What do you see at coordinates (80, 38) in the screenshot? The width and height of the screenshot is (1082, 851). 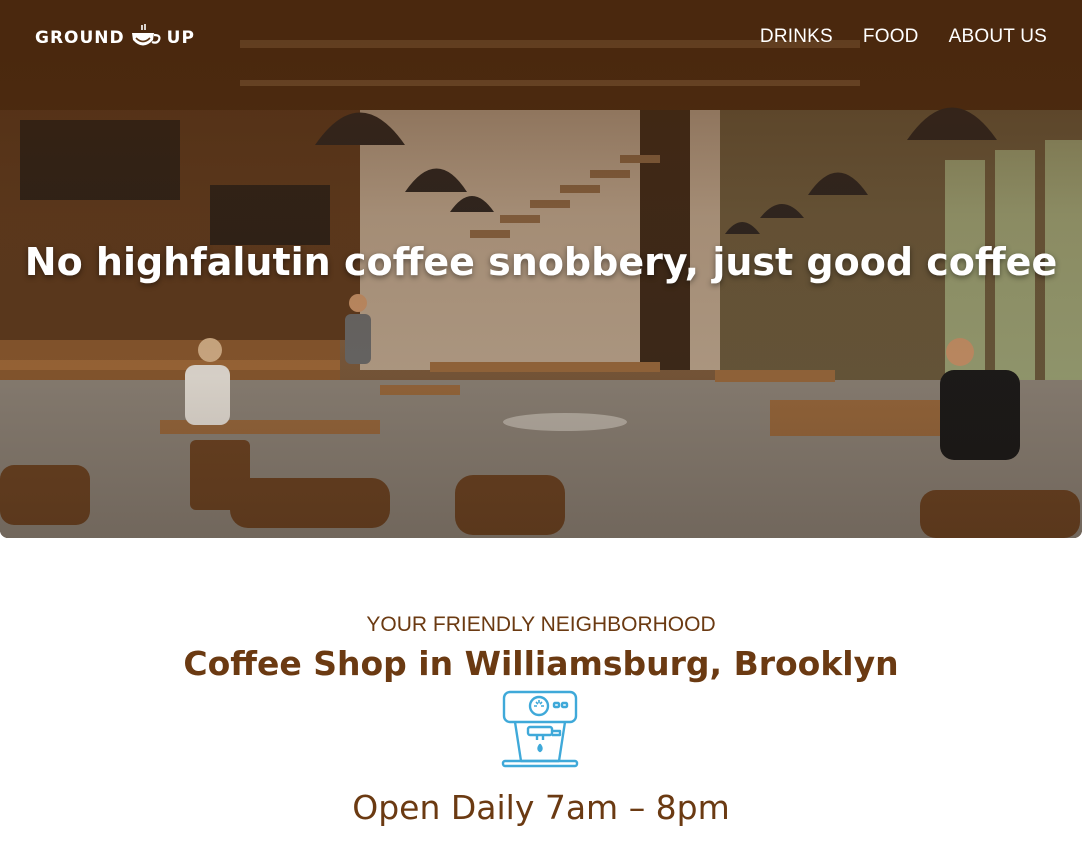 I see `logo-text-ground: GROUND` at bounding box center [80, 38].